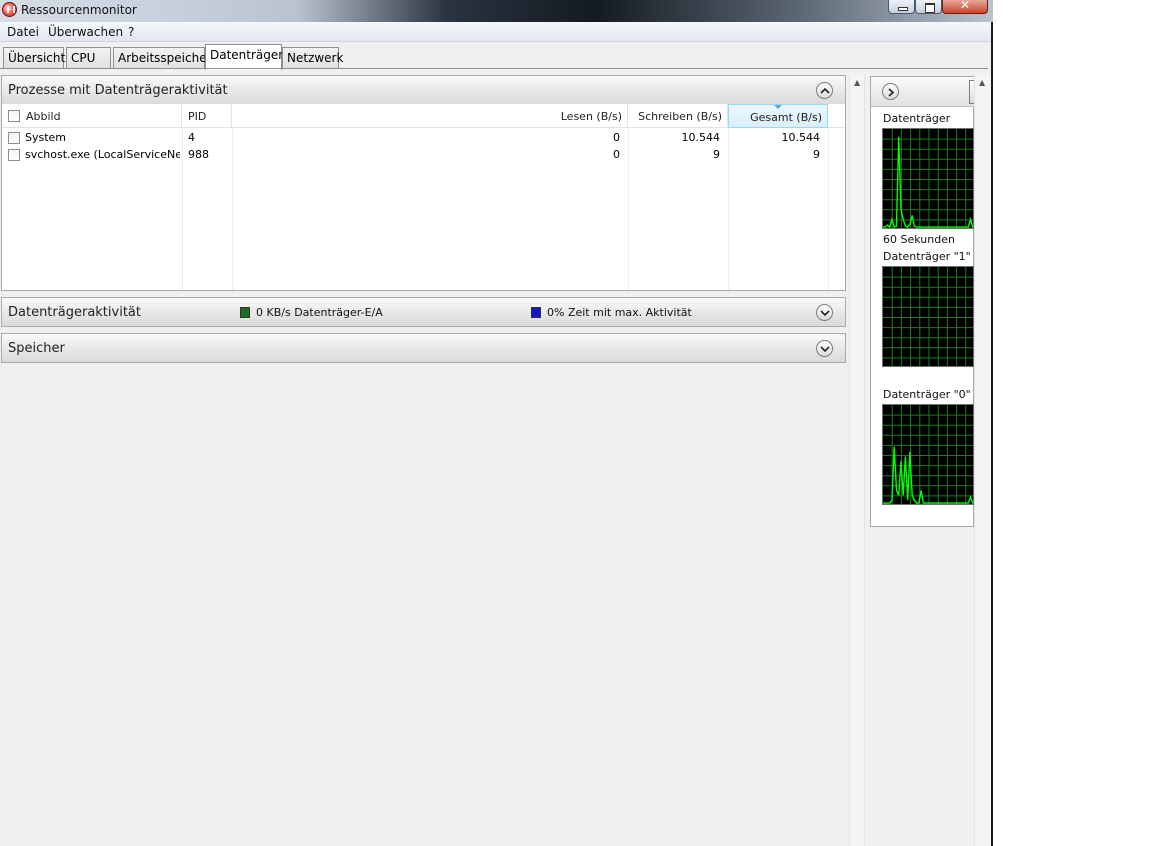  I want to click on menu-bar: Datei Überwachen ?, so click(495, 32).